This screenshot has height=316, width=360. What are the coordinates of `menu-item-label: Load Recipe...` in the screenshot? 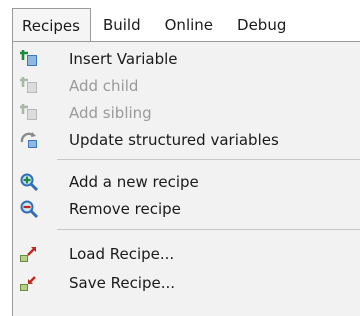 It's located at (122, 253).